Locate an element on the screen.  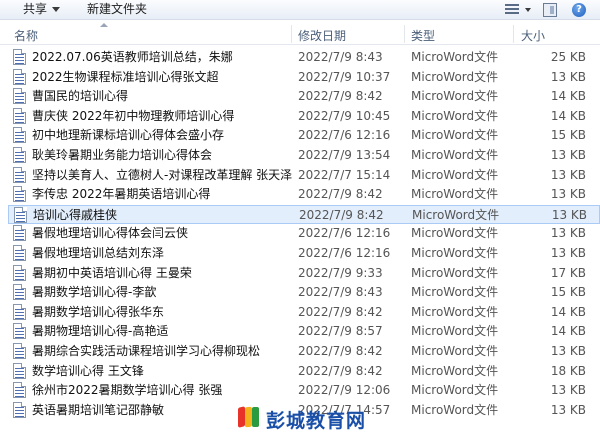
file-modified-date: 2022/7/9 8:57 is located at coordinates (340, 331).